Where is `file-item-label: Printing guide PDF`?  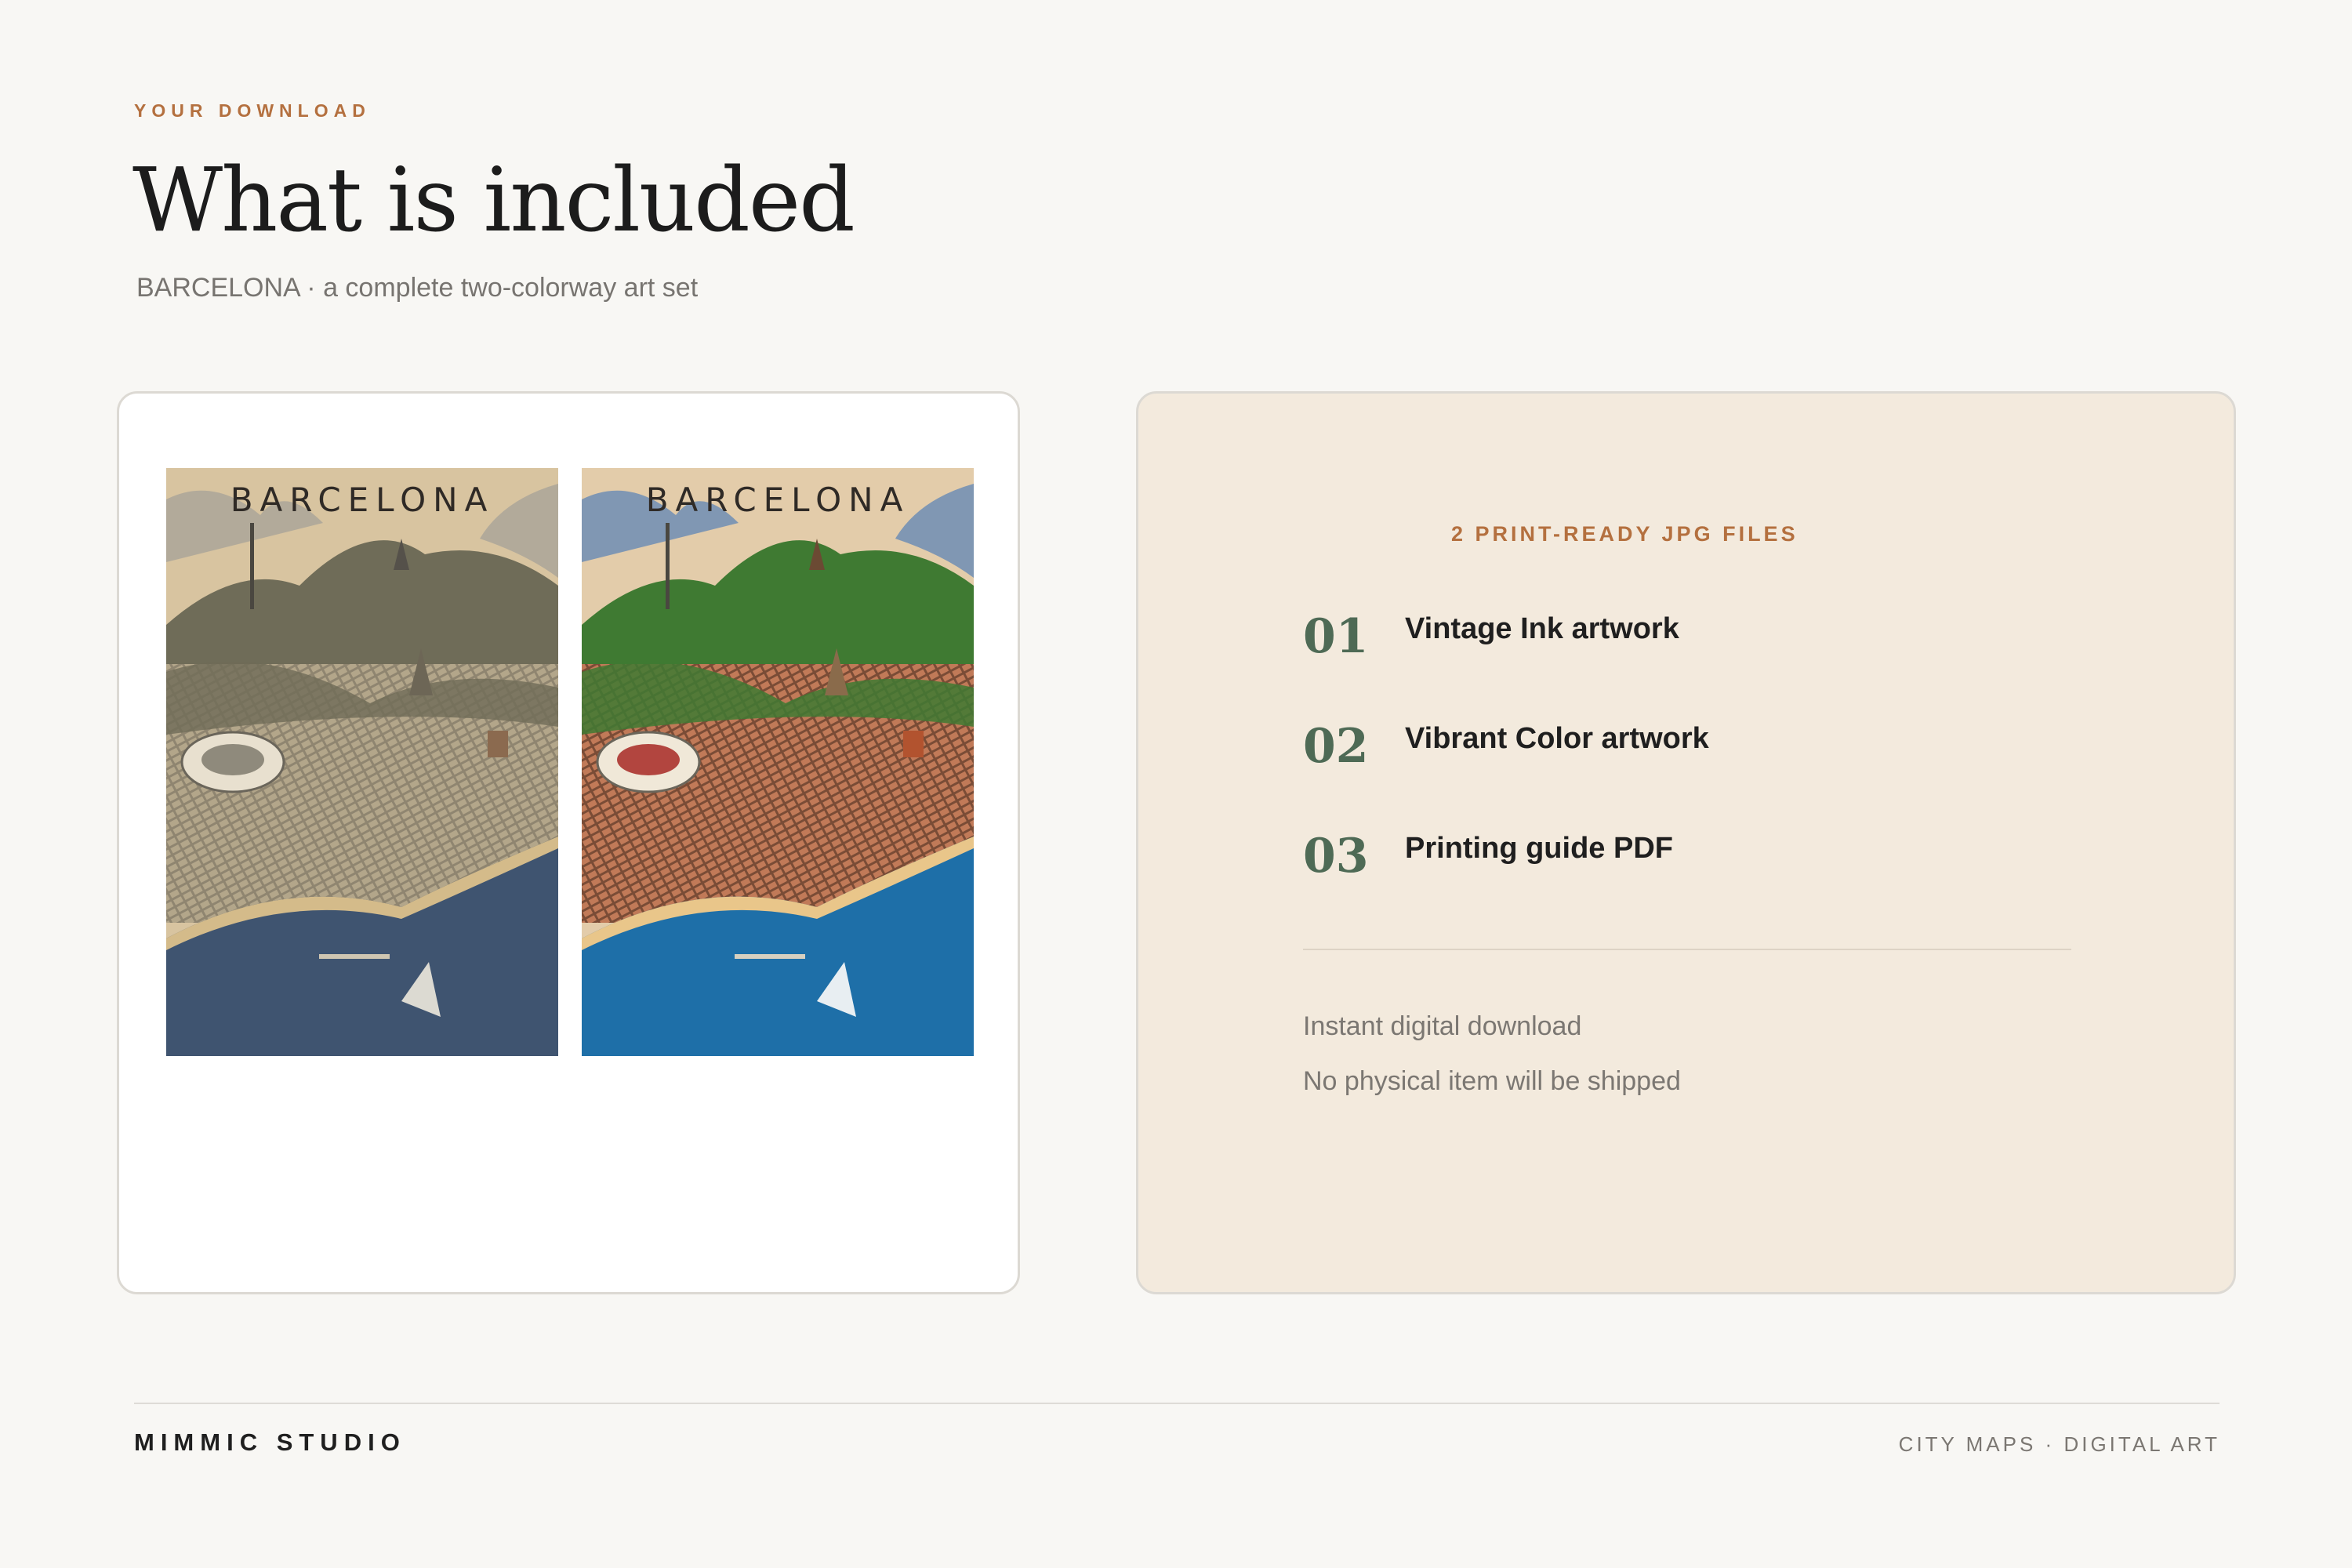
file-item-label: Printing guide PDF is located at coordinates (1539, 848).